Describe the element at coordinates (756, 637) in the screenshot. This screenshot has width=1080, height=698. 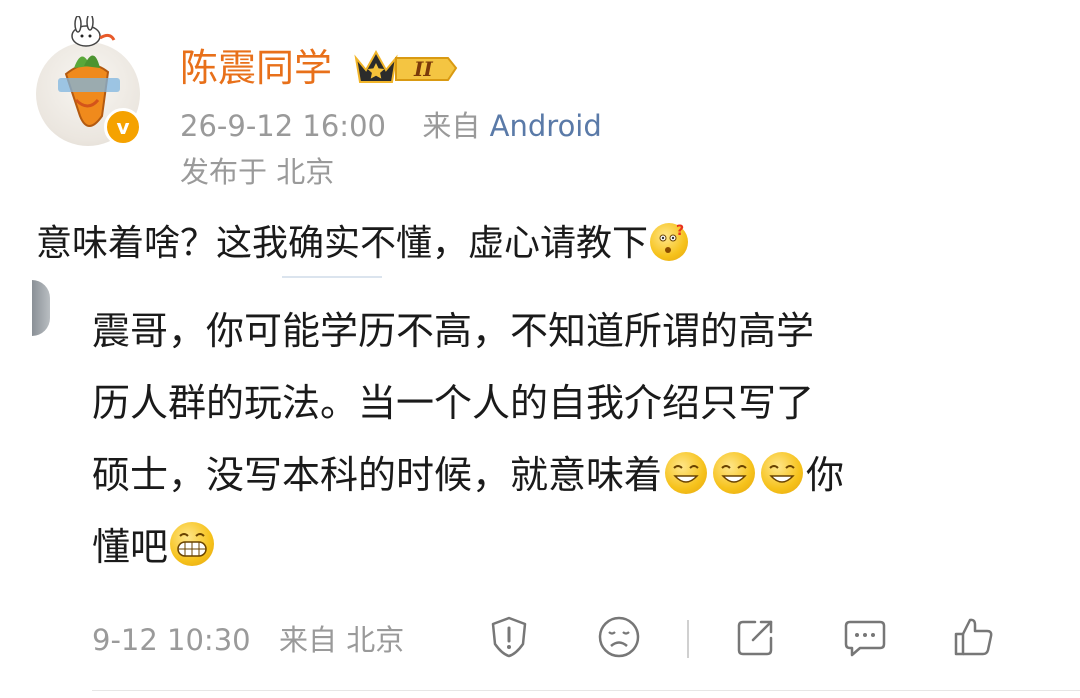
I see `share-icon` at that location.